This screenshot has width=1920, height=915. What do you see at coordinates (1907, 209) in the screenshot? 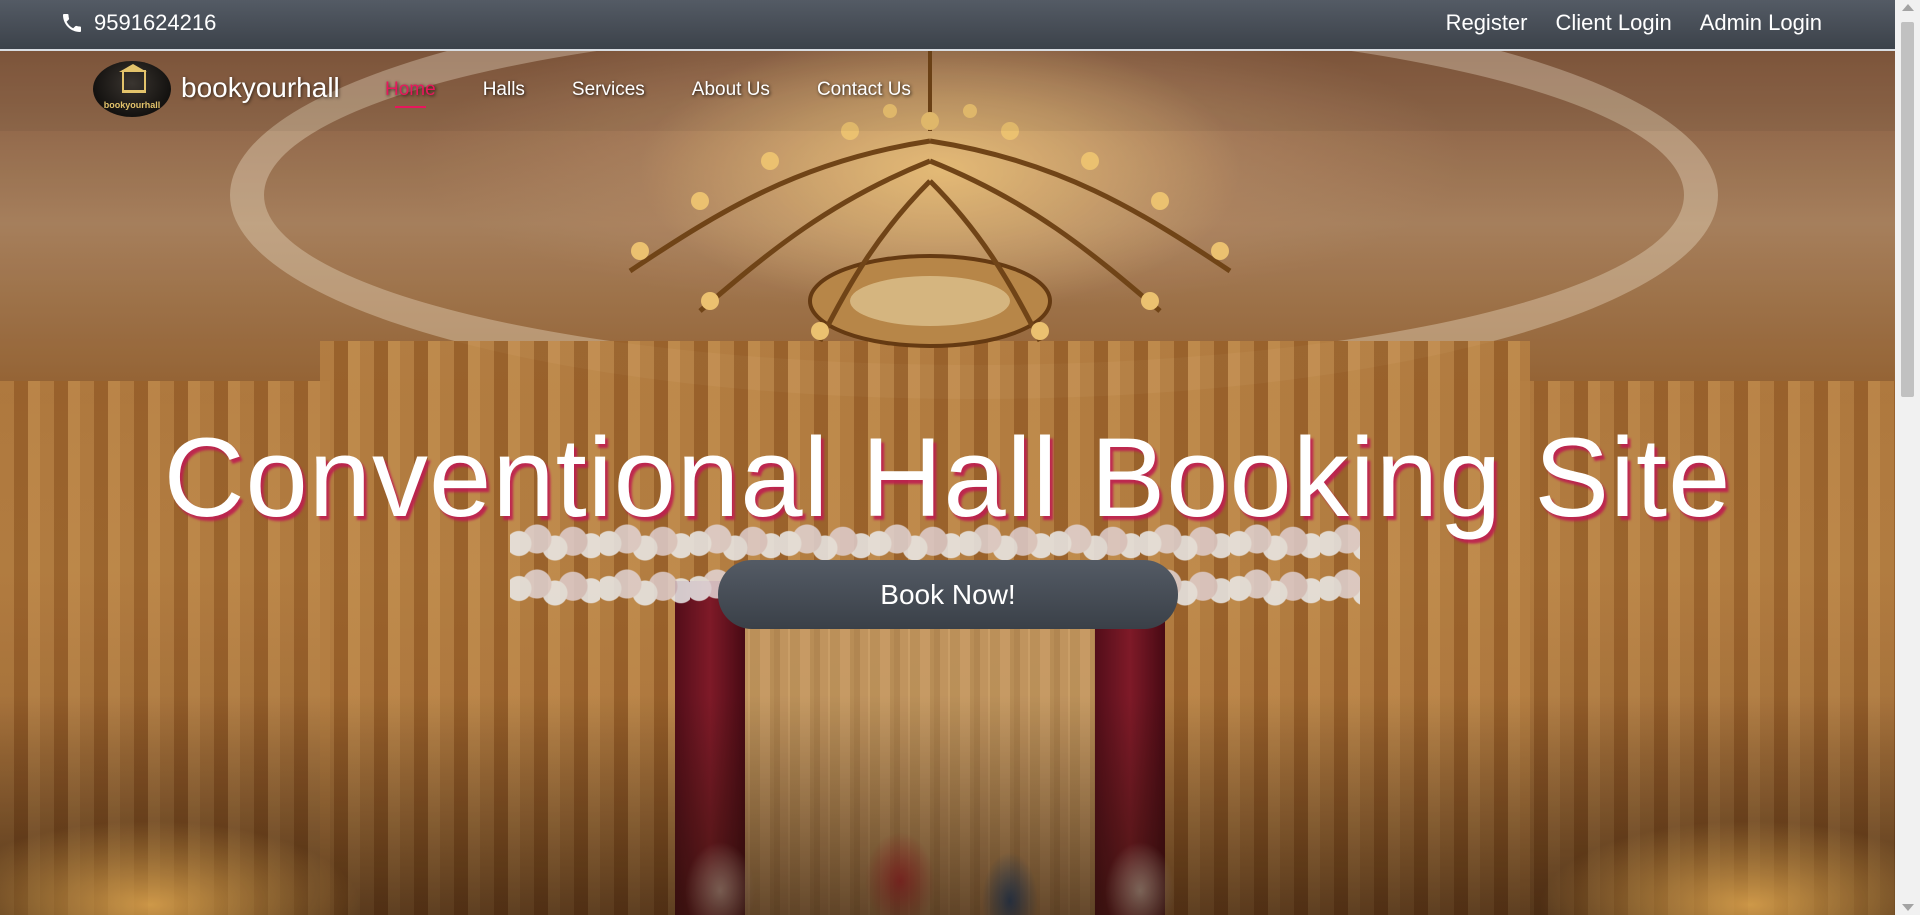
I see `scroll-thumb` at bounding box center [1907, 209].